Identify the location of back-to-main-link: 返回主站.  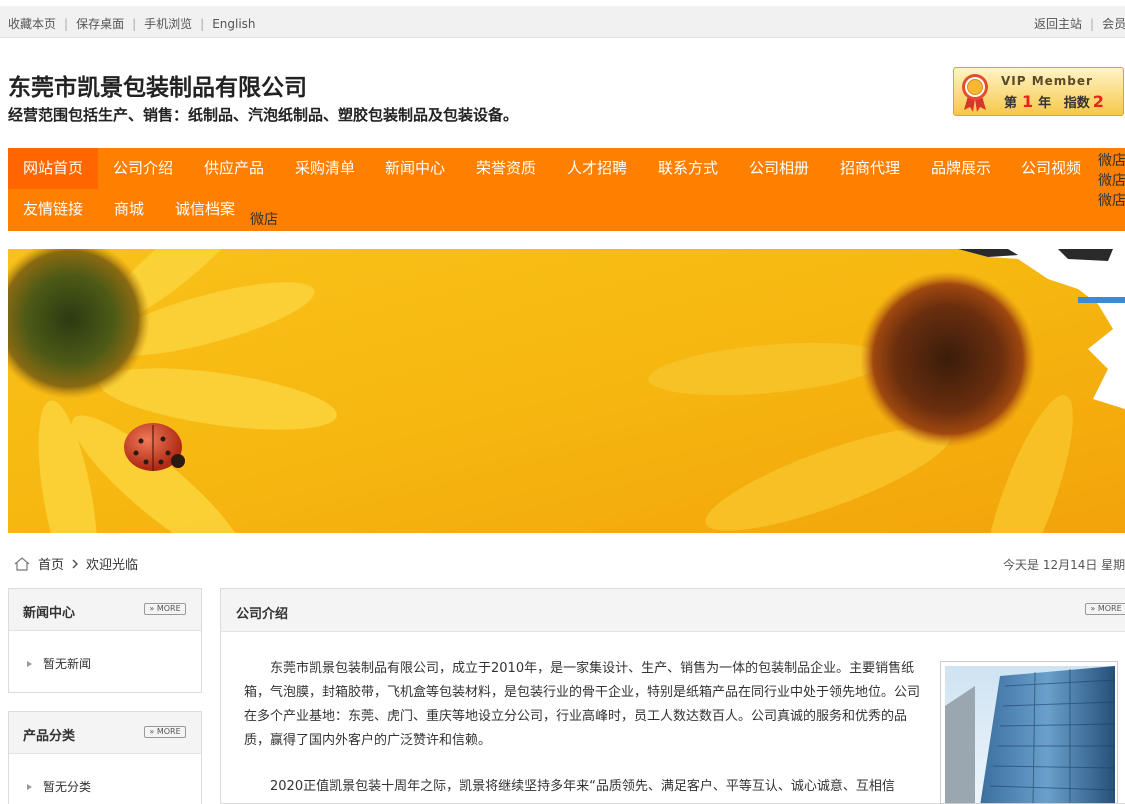
(1058, 23).